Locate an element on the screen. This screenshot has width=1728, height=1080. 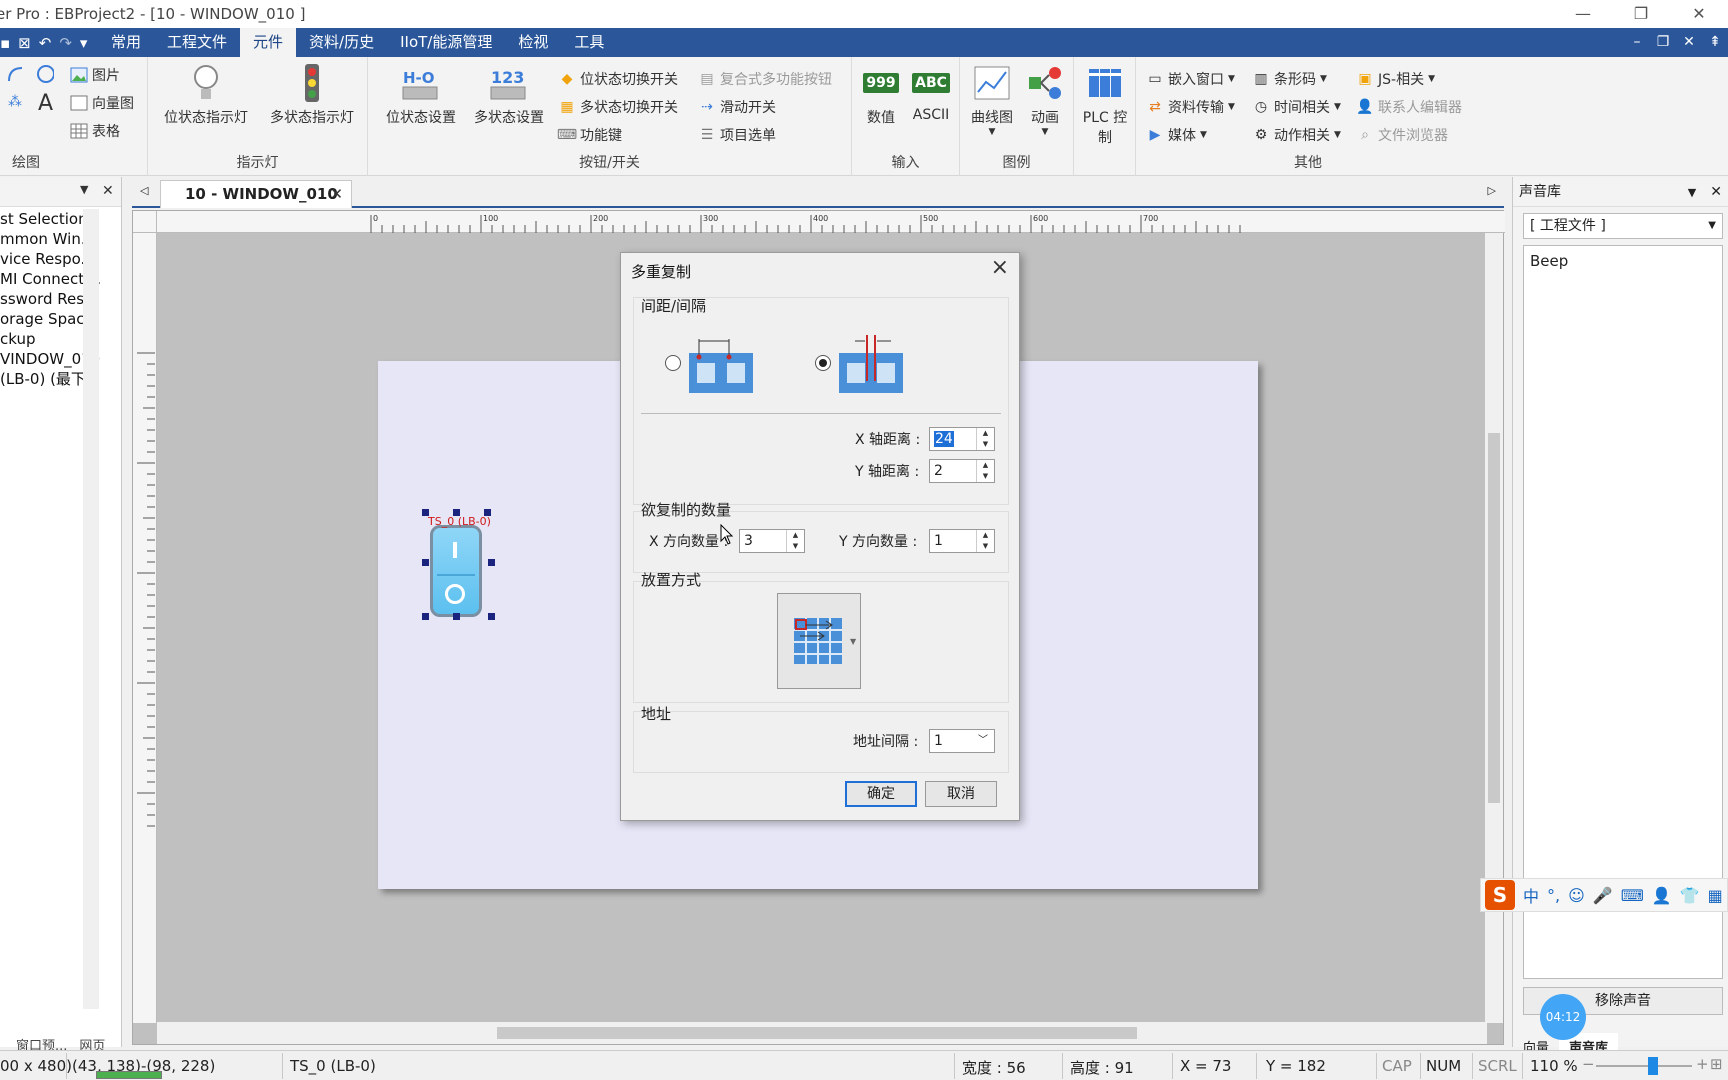
skin-icon: 👕 is located at coordinates (1690, 895).